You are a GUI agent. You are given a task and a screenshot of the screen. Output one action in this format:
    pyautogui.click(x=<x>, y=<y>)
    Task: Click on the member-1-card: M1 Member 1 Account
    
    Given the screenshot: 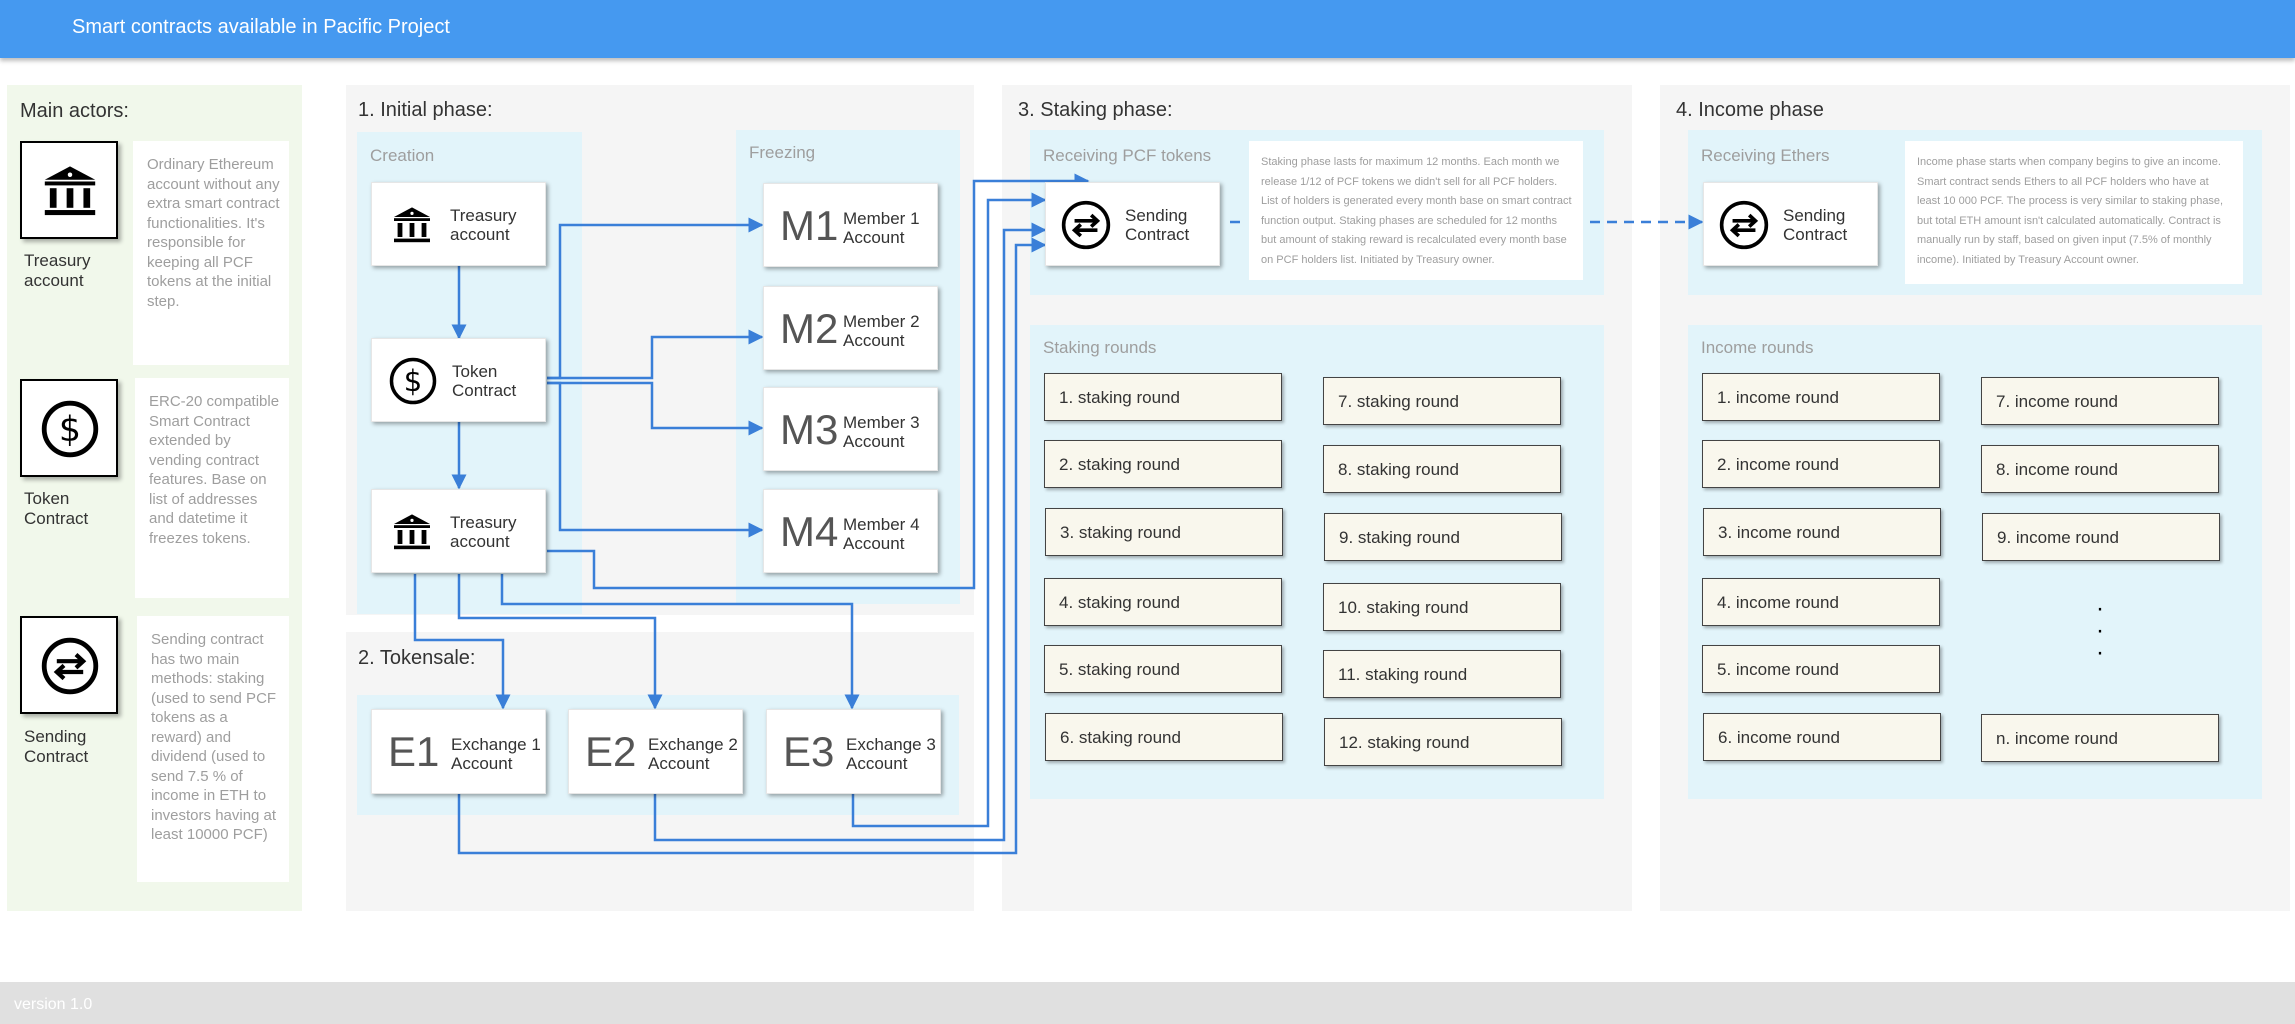 What is the action you would take?
    pyautogui.click(x=850, y=225)
    